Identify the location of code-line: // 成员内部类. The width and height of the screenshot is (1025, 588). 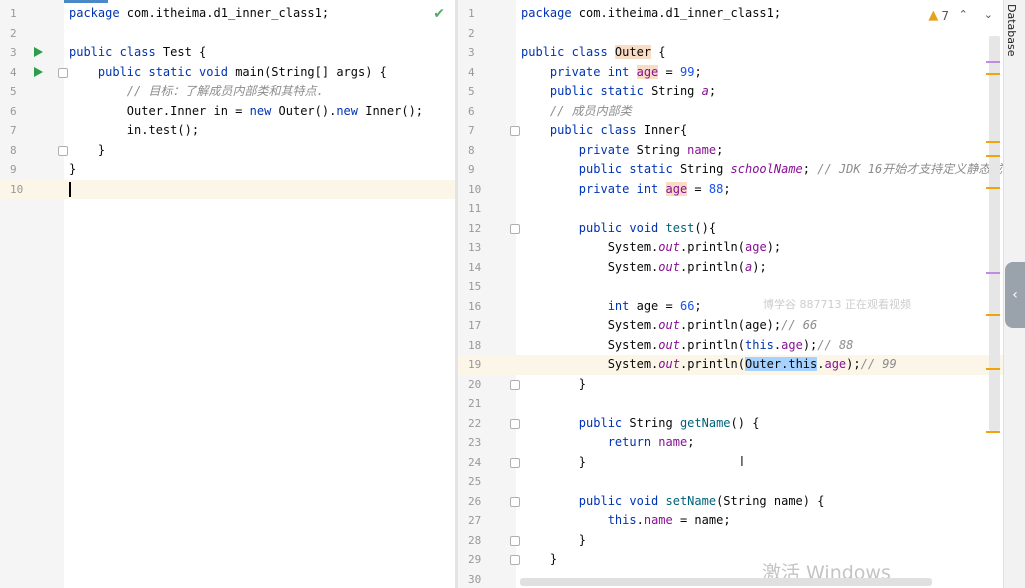
(759, 112).